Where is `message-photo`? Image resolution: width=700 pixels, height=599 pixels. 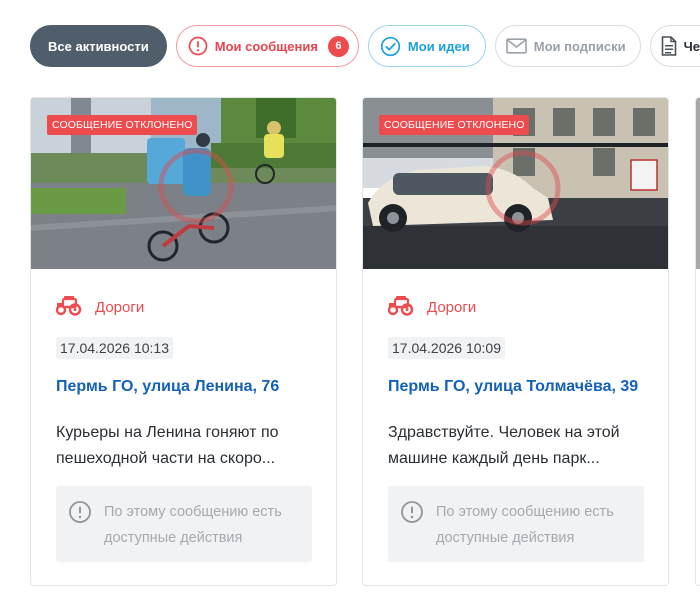 message-photo is located at coordinates (698, 183).